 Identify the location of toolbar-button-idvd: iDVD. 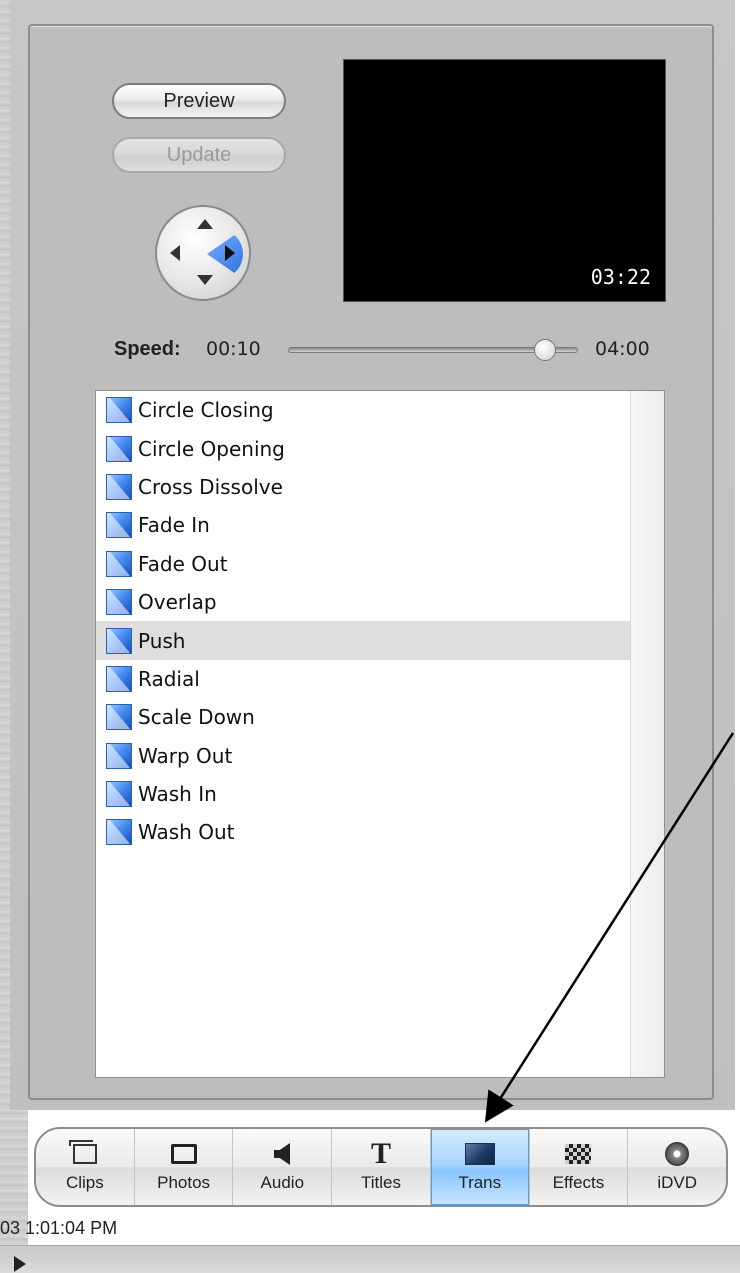
(677, 1167).